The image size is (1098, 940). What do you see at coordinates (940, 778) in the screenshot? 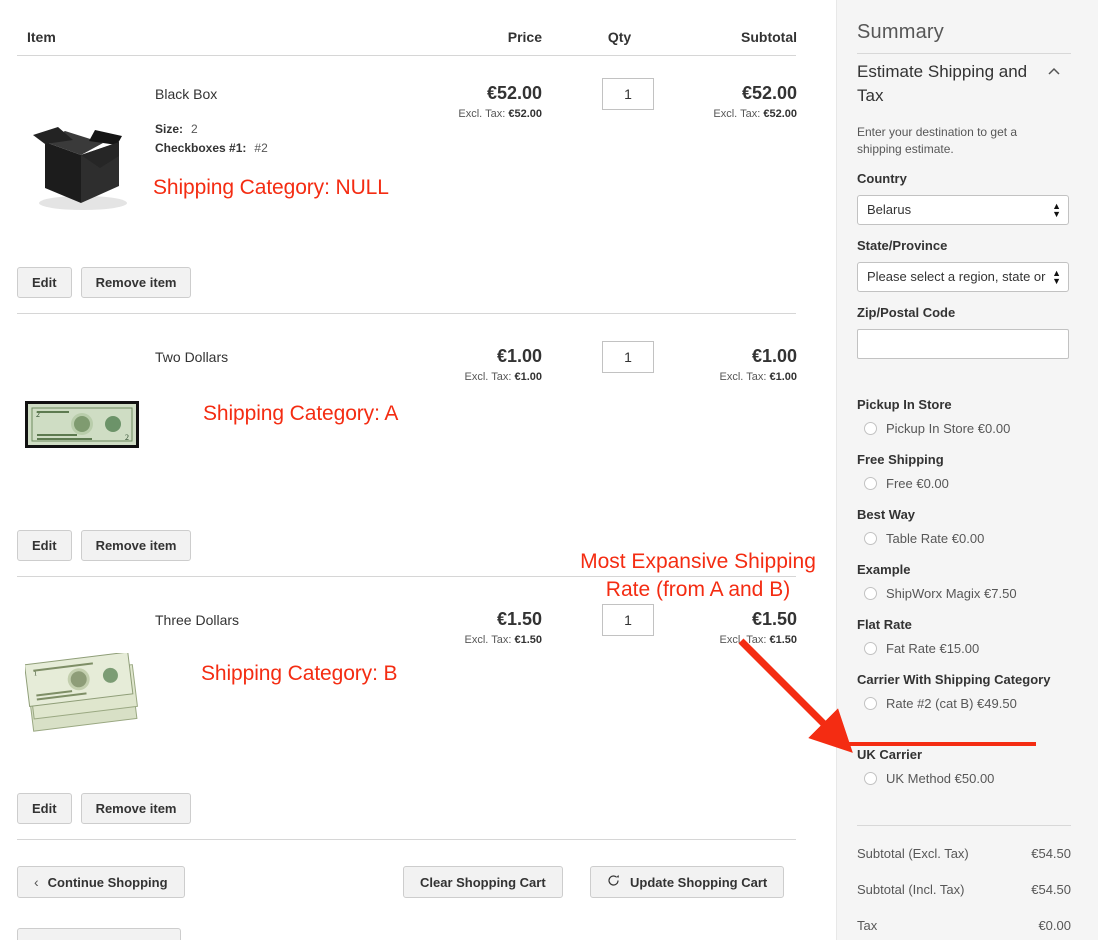
I see `shipping-option-label: UK Method €50.00` at bounding box center [940, 778].